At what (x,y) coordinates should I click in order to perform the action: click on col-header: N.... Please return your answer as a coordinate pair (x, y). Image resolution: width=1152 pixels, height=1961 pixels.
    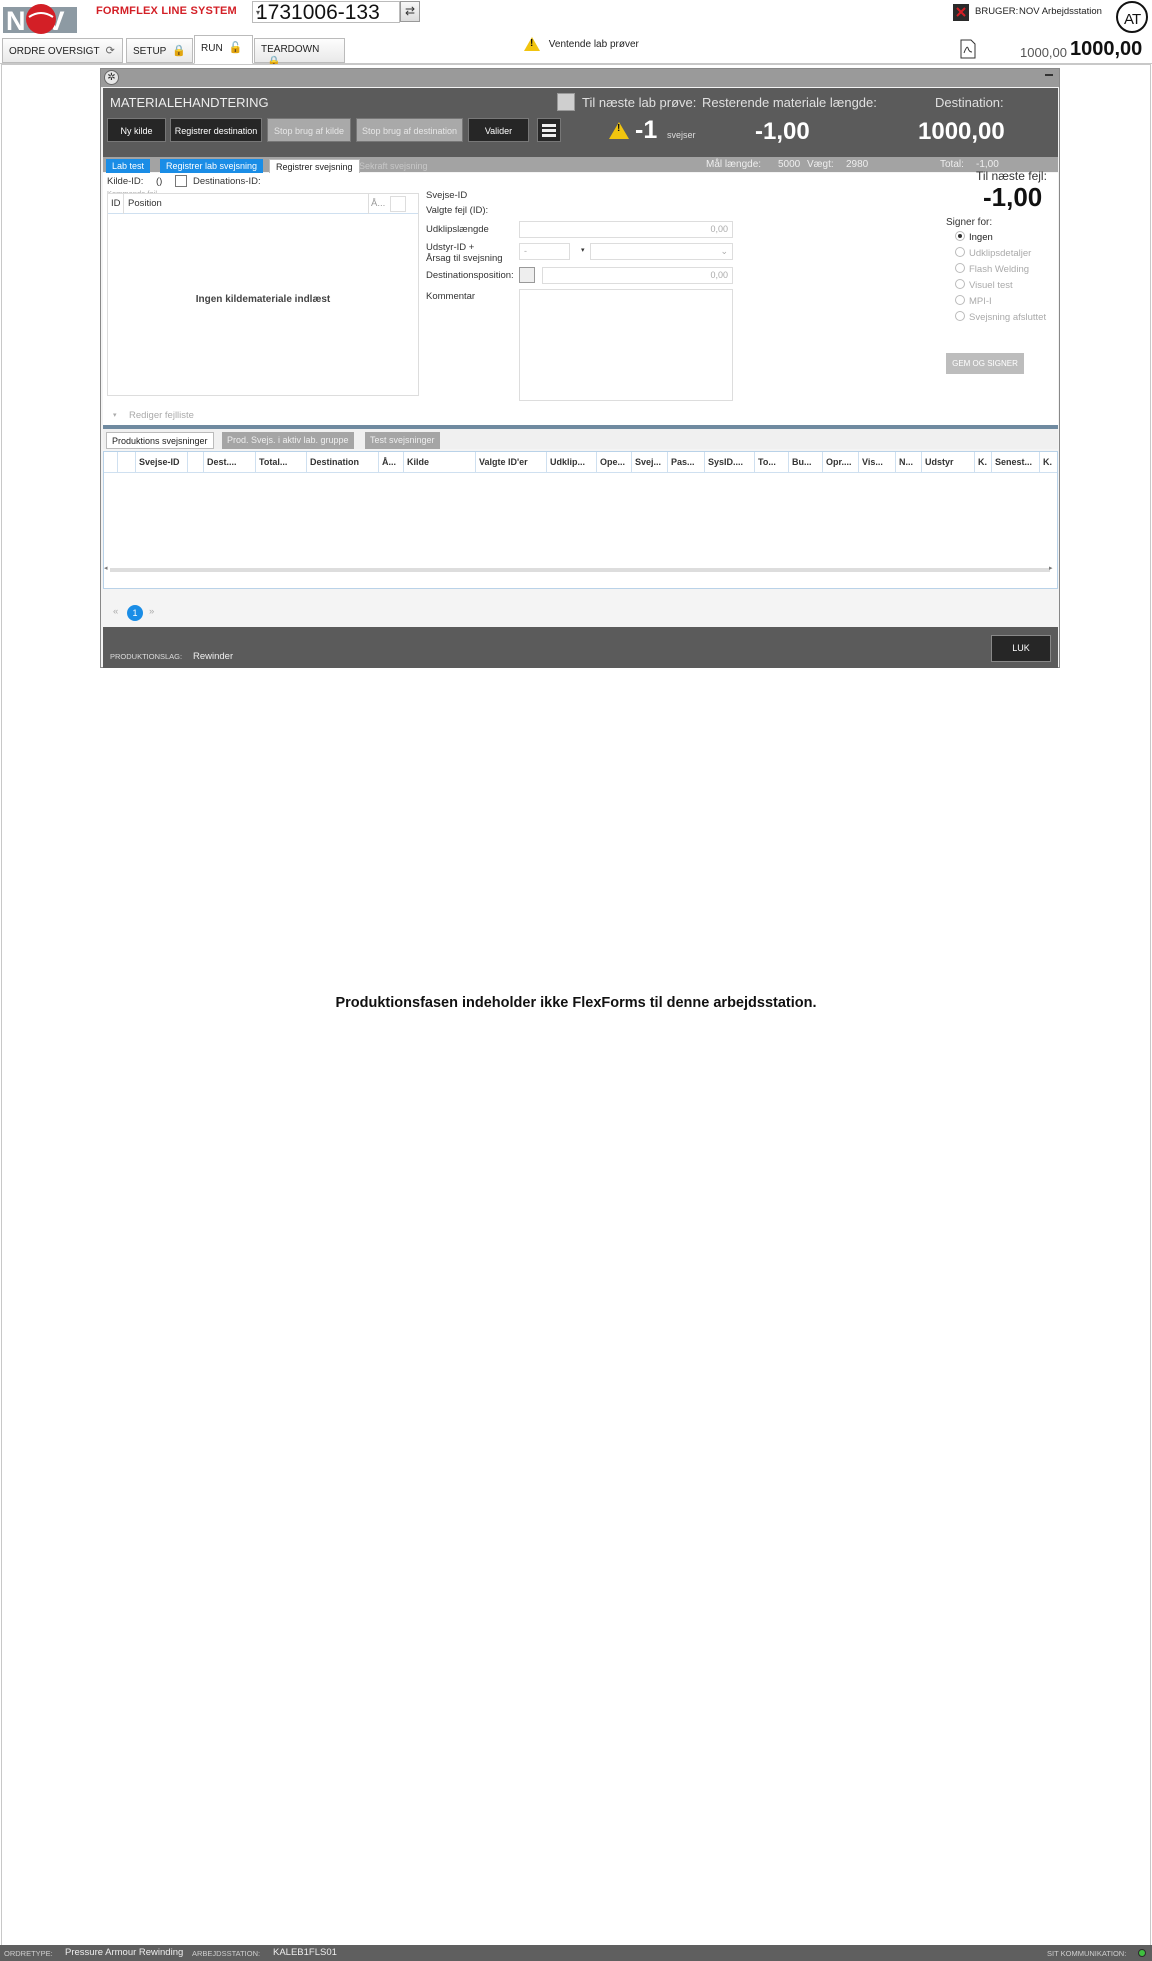
    Looking at the image, I should click on (909, 462).